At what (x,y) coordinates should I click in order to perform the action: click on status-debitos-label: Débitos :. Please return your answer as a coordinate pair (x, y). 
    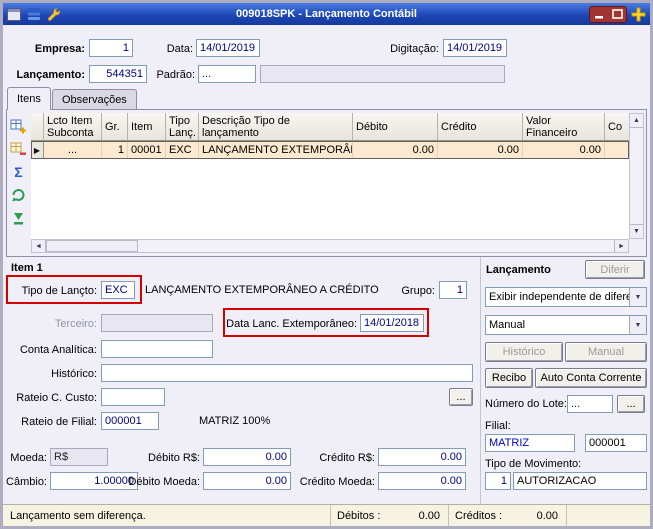
    Looking at the image, I should click on (359, 515).